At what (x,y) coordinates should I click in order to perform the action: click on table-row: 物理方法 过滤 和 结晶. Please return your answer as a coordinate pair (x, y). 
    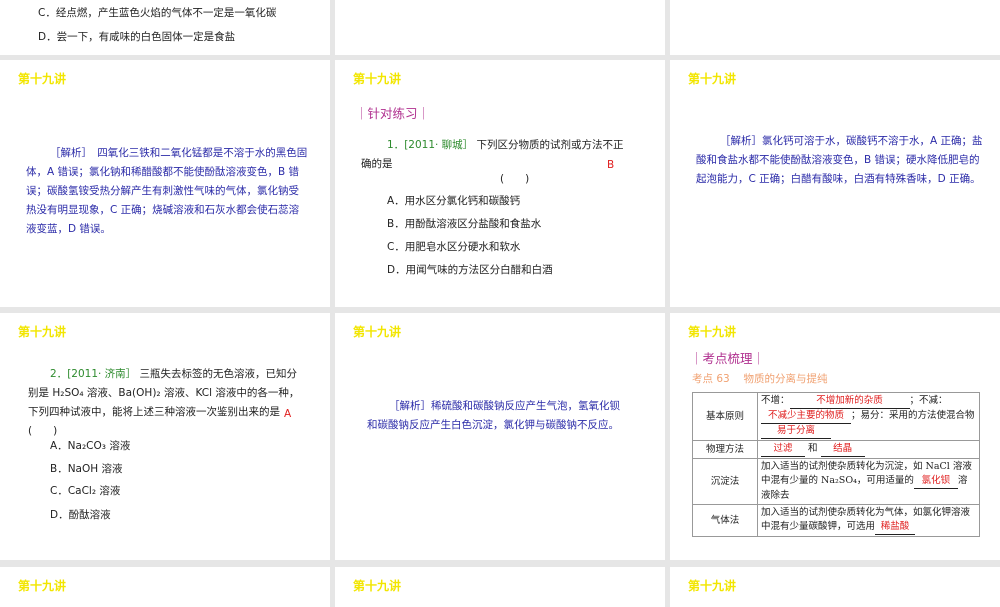
    Looking at the image, I should click on (836, 449).